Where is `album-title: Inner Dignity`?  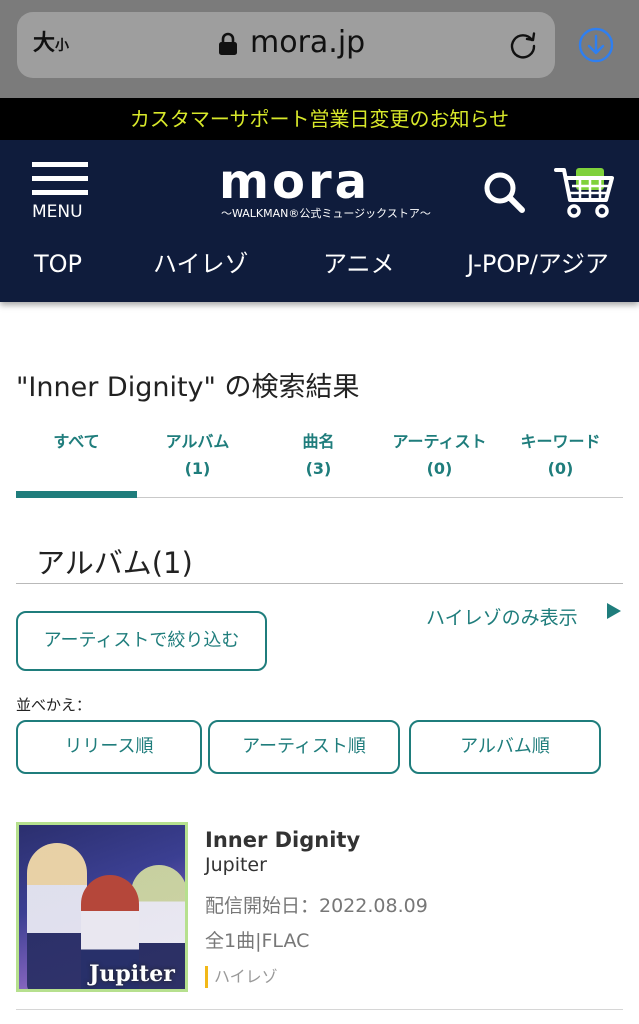
album-title: Inner Dignity is located at coordinates (282, 840).